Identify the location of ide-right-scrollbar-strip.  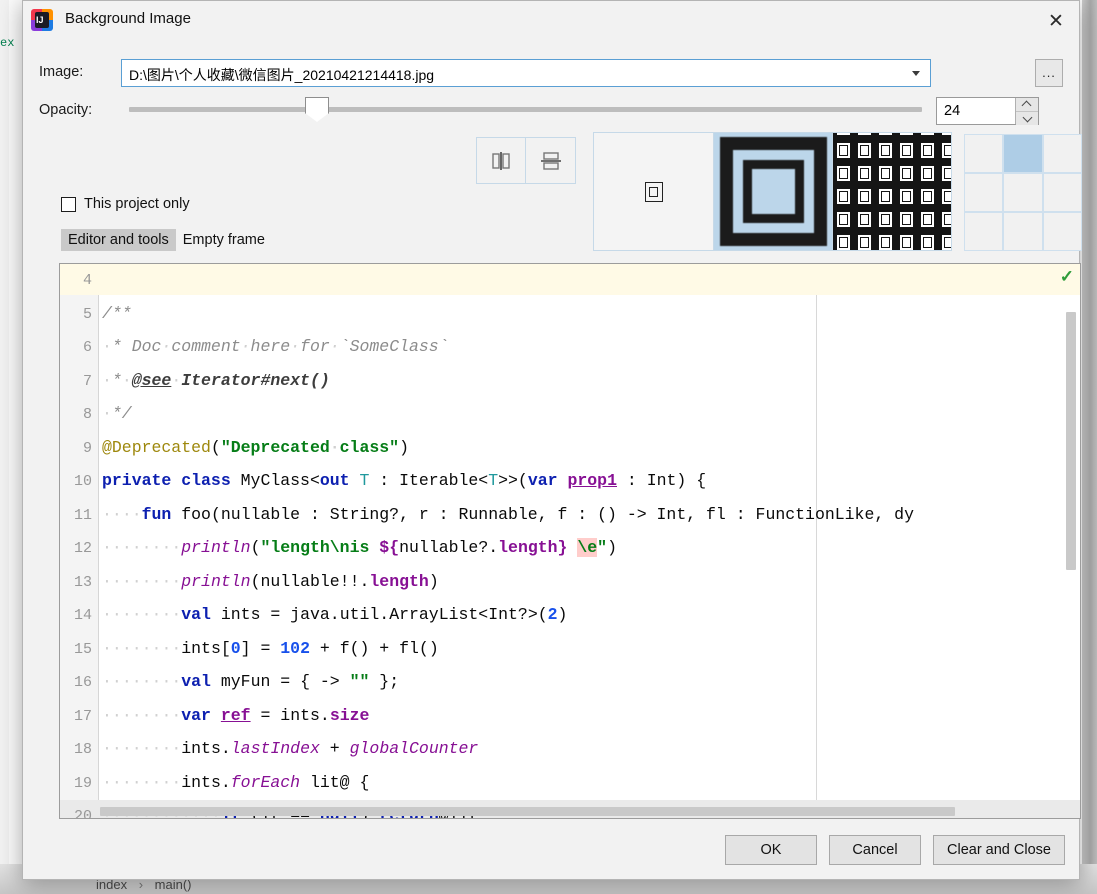
(1089, 447).